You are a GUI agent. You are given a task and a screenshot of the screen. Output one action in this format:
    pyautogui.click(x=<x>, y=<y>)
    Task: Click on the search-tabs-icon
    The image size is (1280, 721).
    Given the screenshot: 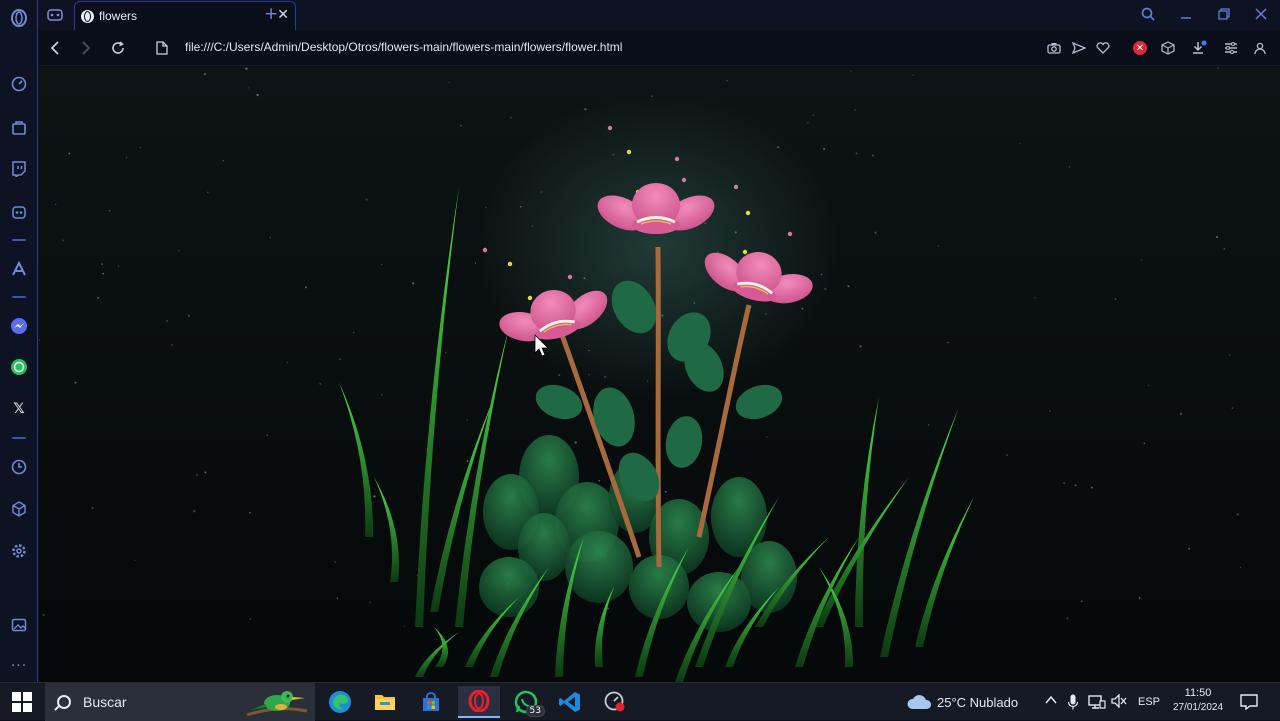 What is the action you would take?
    pyautogui.click(x=1148, y=14)
    